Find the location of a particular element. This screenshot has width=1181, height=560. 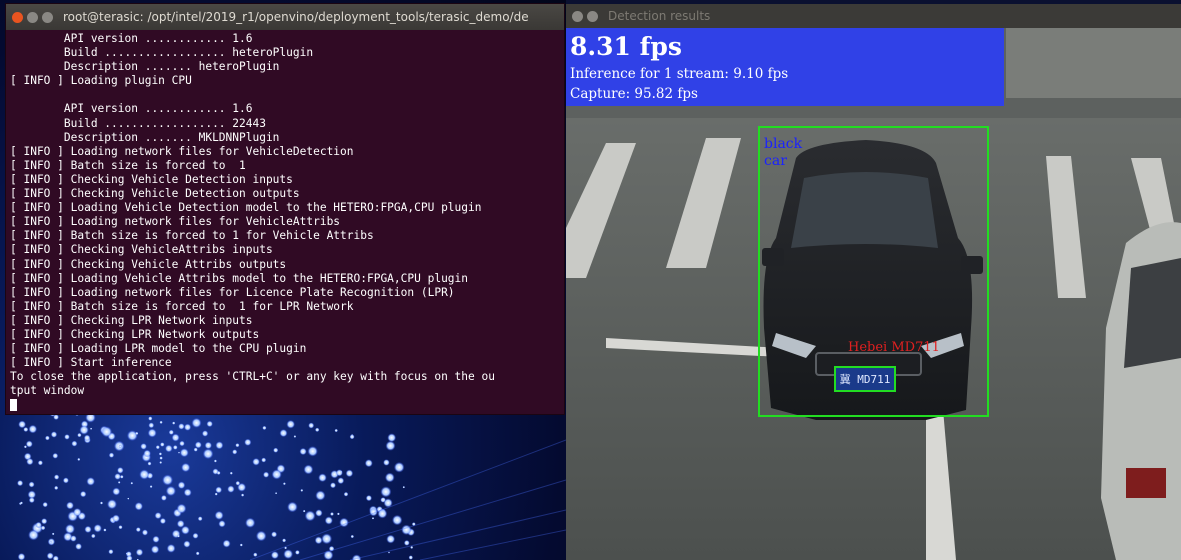

maximize-icon is located at coordinates (47, 17).